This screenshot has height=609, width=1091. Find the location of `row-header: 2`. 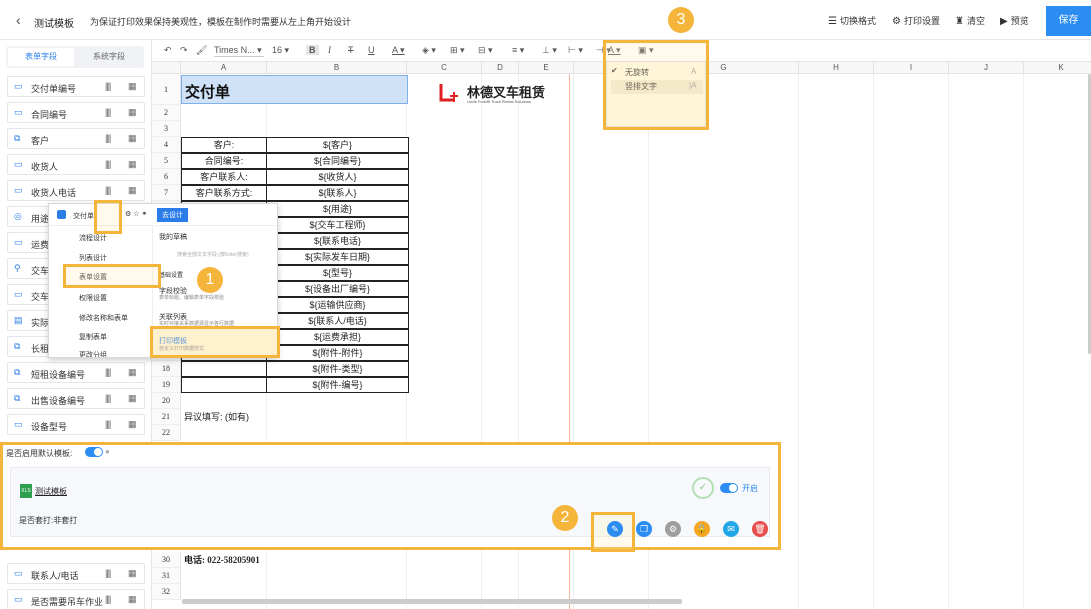

row-header: 2 is located at coordinates (166, 113).